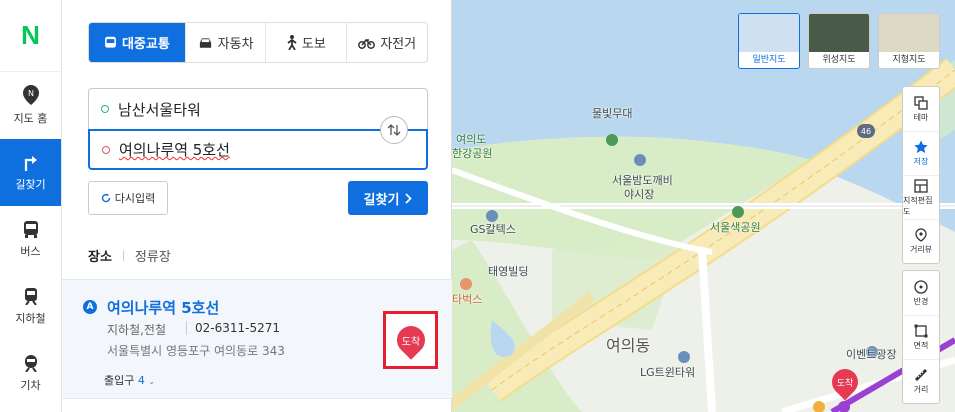  Describe the element at coordinates (639, 194) in the screenshot. I see `map-label: 야시장` at that location.